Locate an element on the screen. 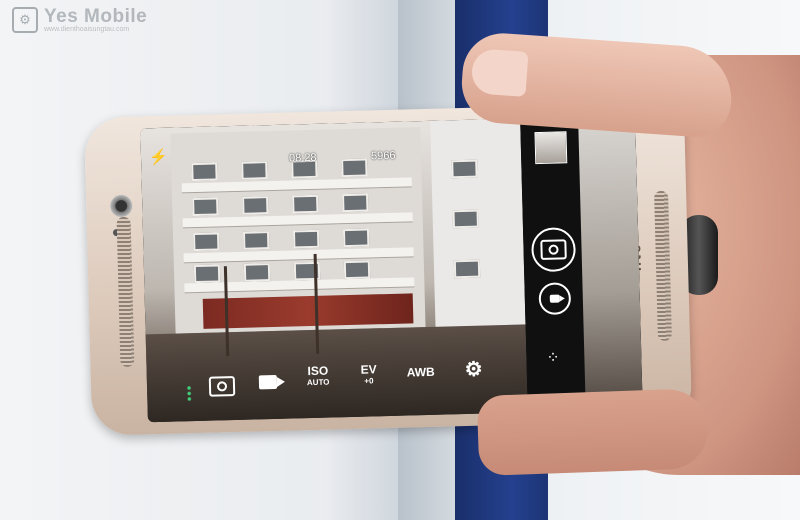 This screenshot has height=520, width=800. record-button is located at coordinates (555, 299).